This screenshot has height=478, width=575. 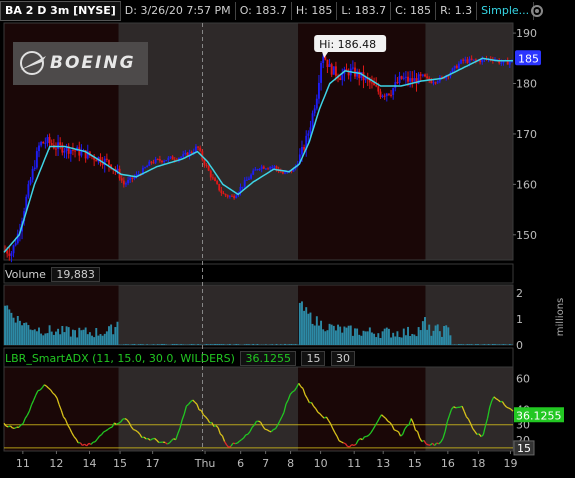 What do you see at coordinates (347, 44) in the screenshot?
I see `hi-label: Hi: 186.48` at bounding box center [347, 44].